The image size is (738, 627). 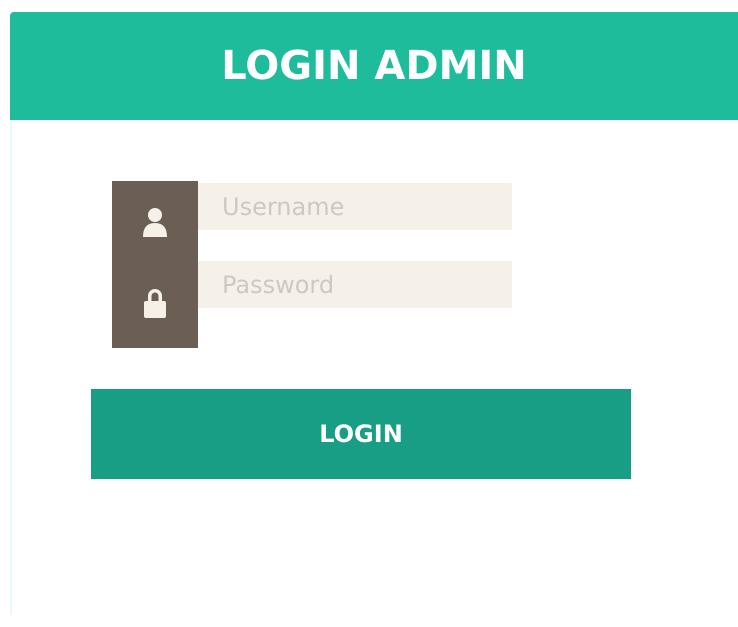 What do you see at coordinates (374, 66) in the screenshot?
I see `panel-title: LOGIN ADMIN` at bounding box center [374, 66].